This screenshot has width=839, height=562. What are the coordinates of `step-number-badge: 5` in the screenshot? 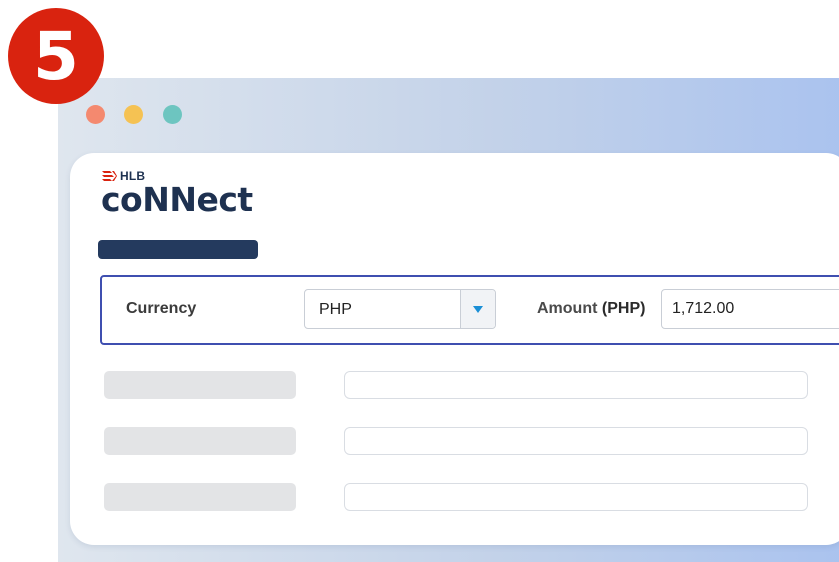 It's located at (56, 56).